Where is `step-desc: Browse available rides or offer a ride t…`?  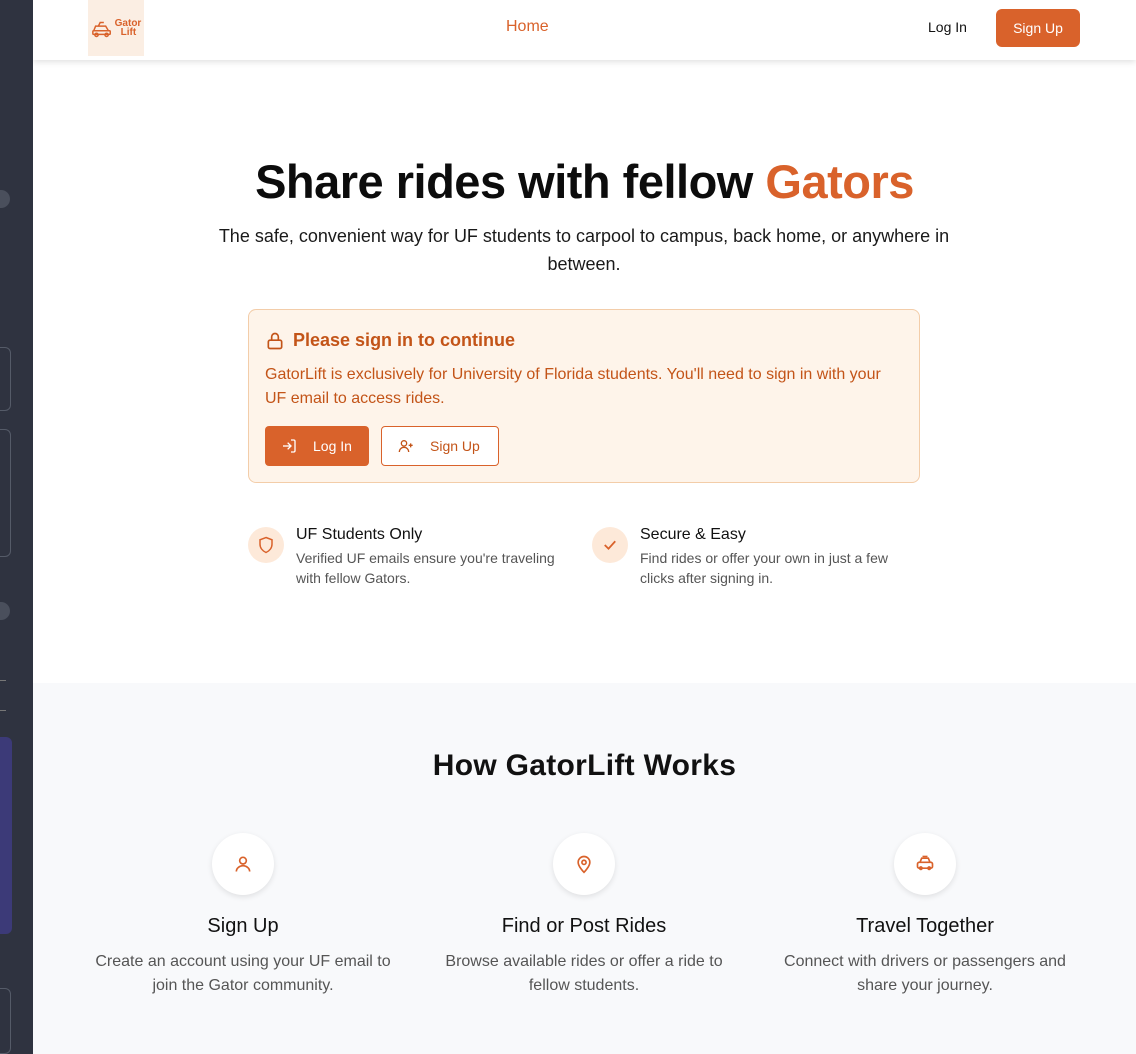
step-desc: Browse available rides or offer a ride t… is located at coordinates (584, 973).